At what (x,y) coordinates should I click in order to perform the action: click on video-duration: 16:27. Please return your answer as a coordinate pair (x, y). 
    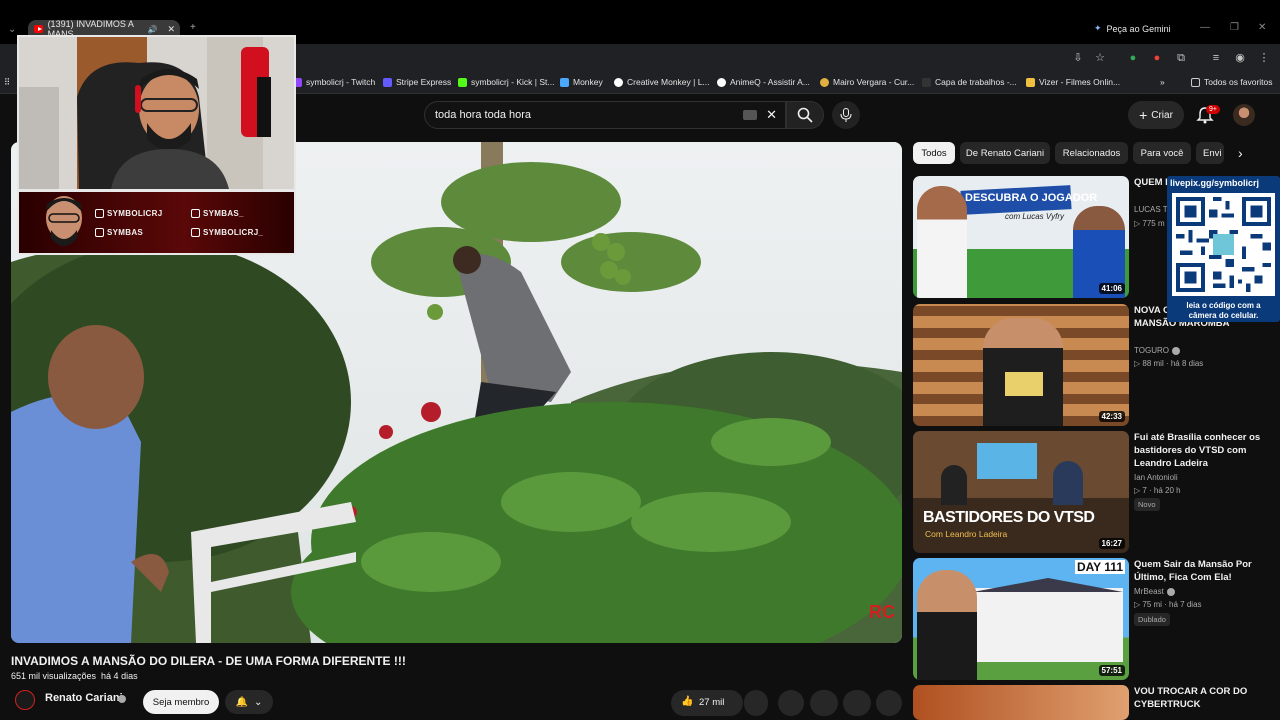
    Looking at the image, I should click on (1111, 543).